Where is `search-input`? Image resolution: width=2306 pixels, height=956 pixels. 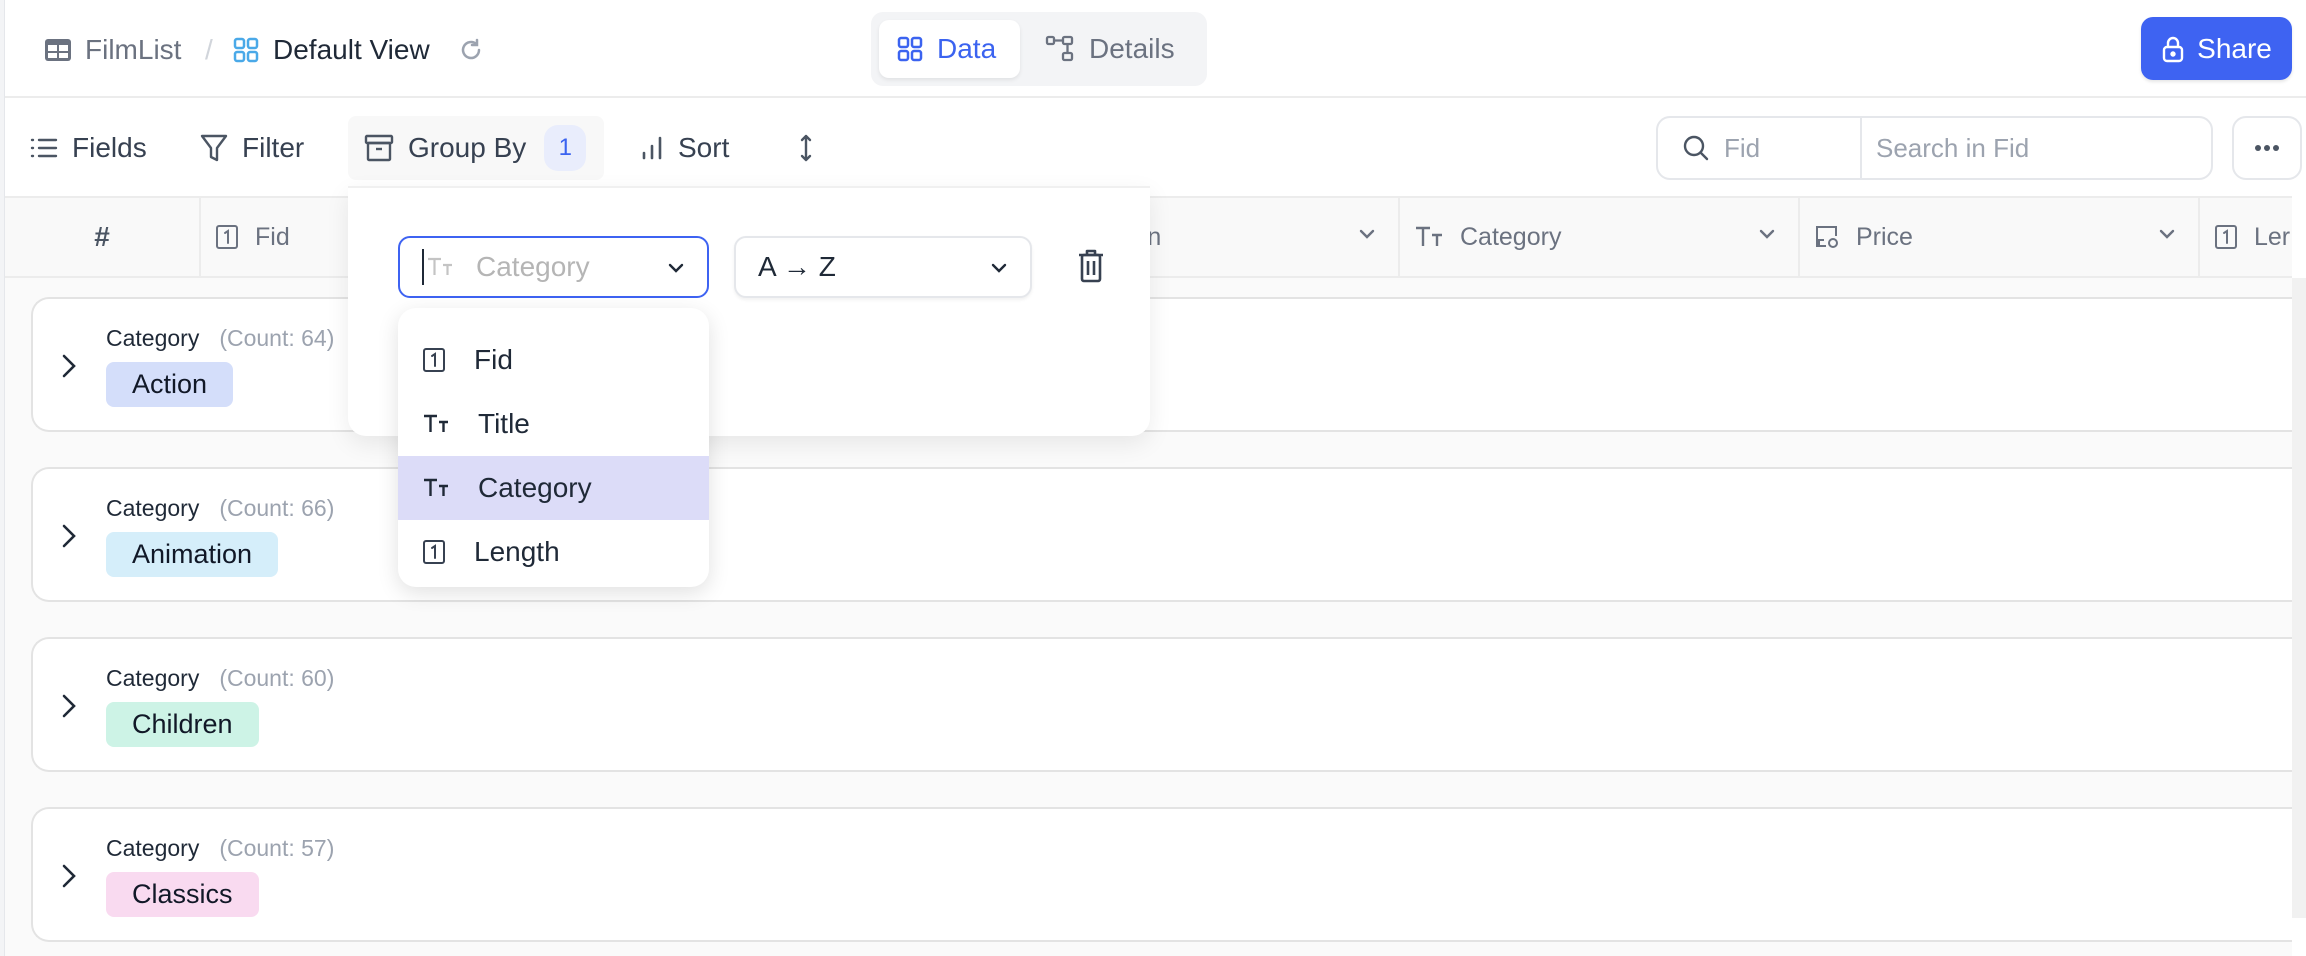 search-input is located at coordinates (2036, 148).